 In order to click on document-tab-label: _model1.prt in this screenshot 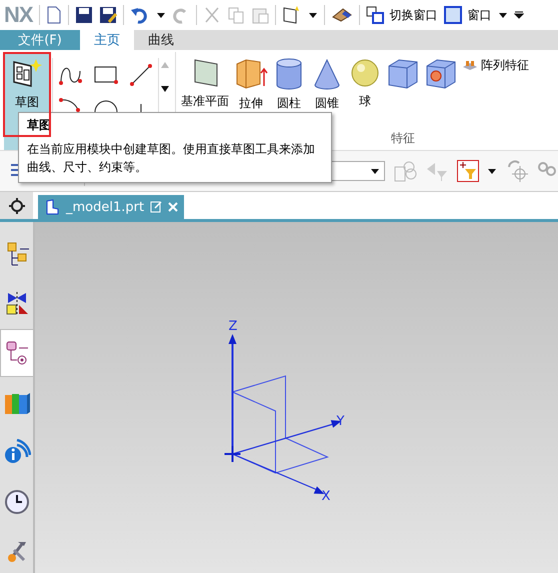, I will do `click(105, 207)`.